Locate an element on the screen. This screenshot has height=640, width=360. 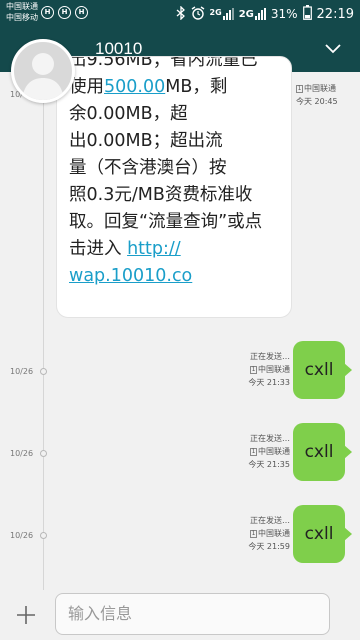
link: 500.00 is located at coordinates (134, 87).